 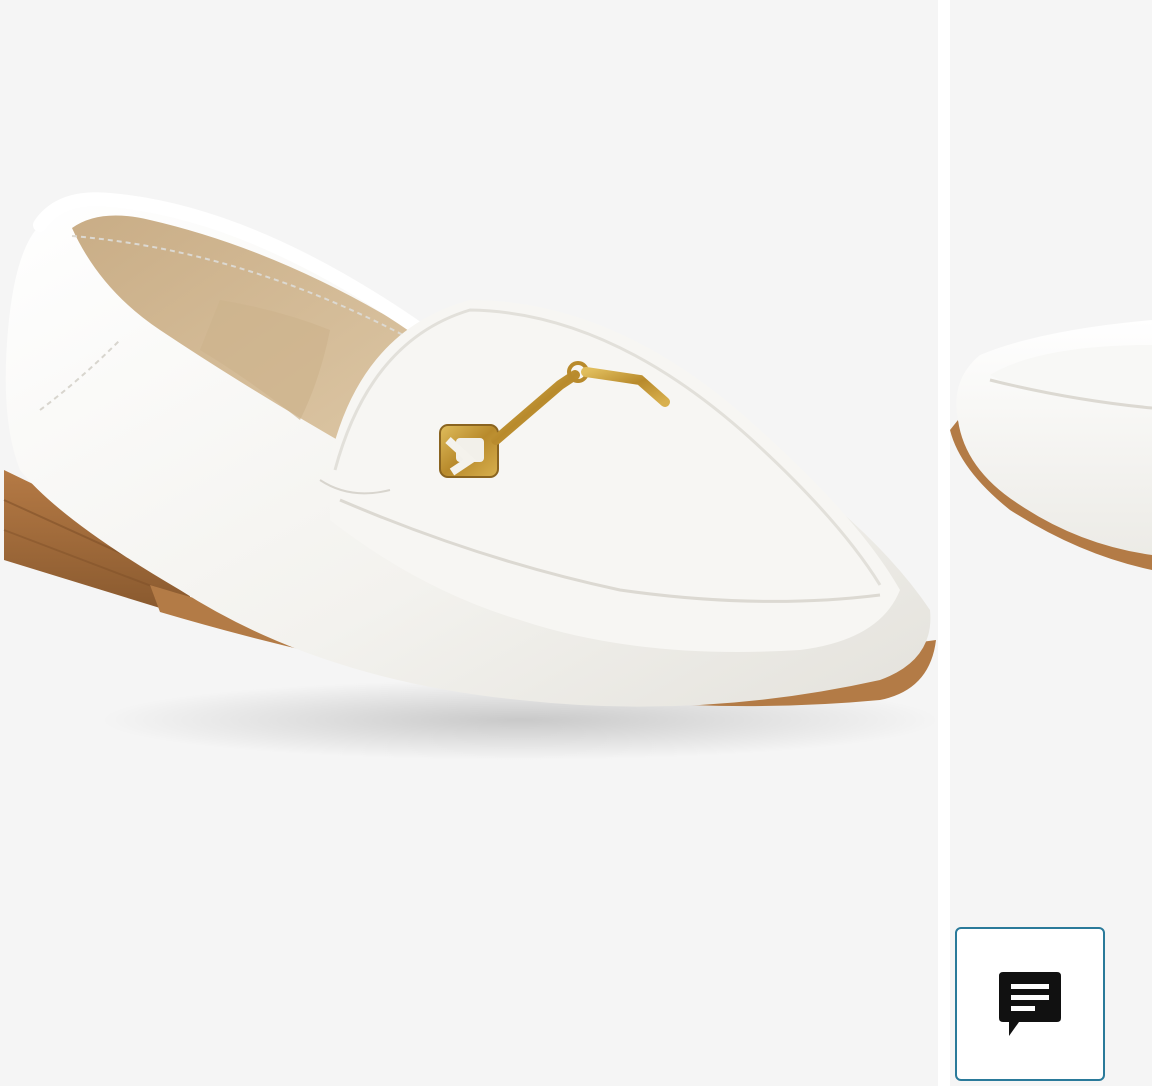 I want to click on chat-feedback-icon, so click(x=1030, y=1004).